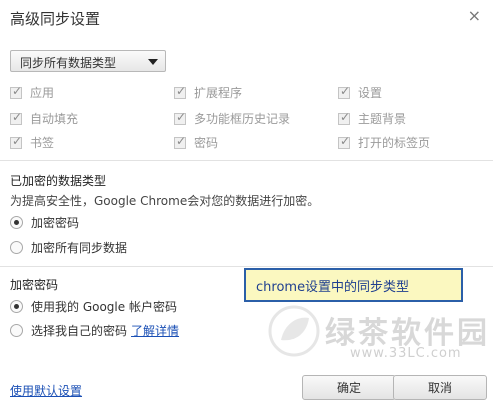 Image resolution: width=493 pixels, height=409 pixels. I want to click on checkbox-extensions: ✓ 扩展程序, so click(208, 92).